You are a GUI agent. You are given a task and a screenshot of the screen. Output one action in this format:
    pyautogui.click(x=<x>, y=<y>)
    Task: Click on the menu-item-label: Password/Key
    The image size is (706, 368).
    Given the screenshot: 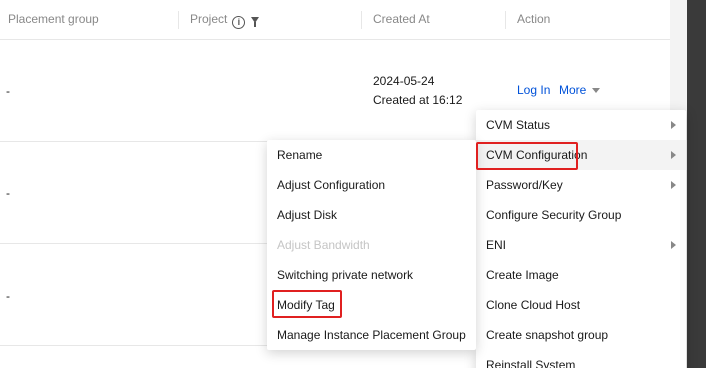 What is the action you would take?
    pyautogui.click(x=524, y=185)
    